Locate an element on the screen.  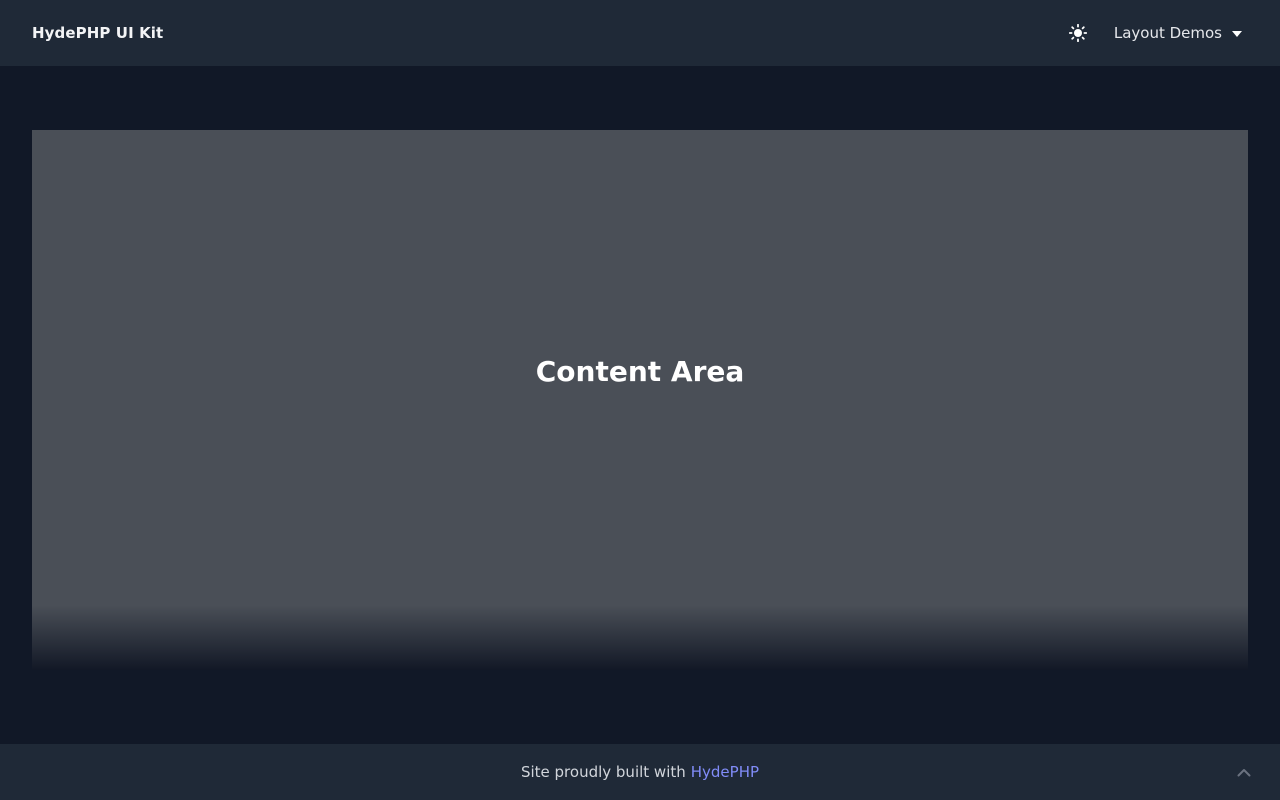
content-title: Content Area is located at coordinates (640, 371).